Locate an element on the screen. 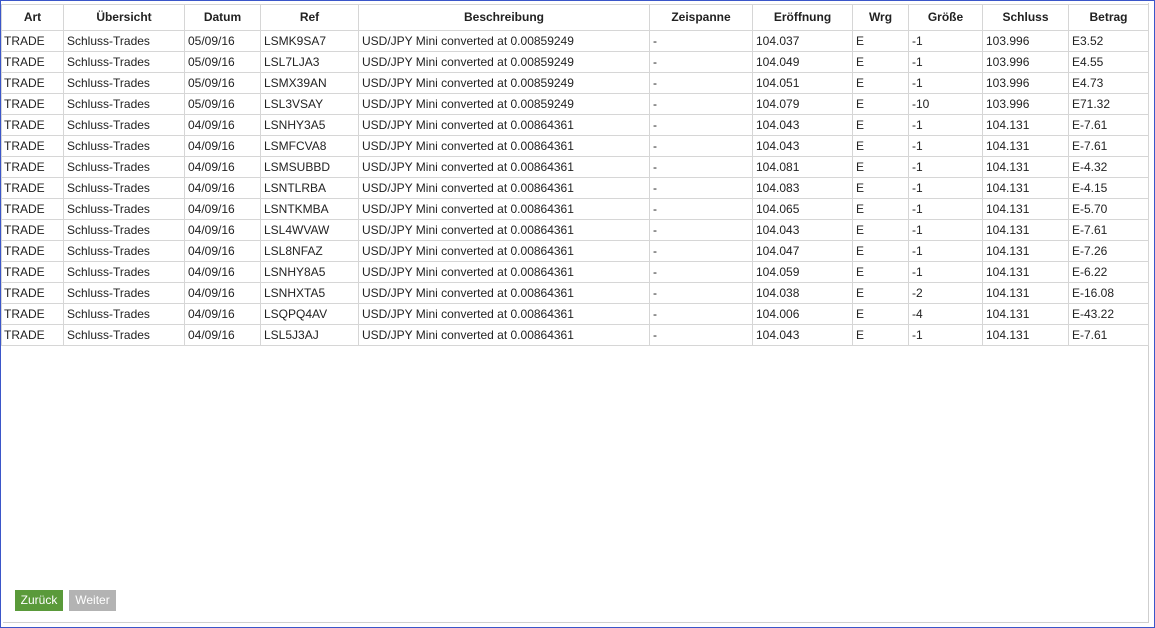  column-header-eroeffnung: Eröffnung is located at coordinates (802, 17).